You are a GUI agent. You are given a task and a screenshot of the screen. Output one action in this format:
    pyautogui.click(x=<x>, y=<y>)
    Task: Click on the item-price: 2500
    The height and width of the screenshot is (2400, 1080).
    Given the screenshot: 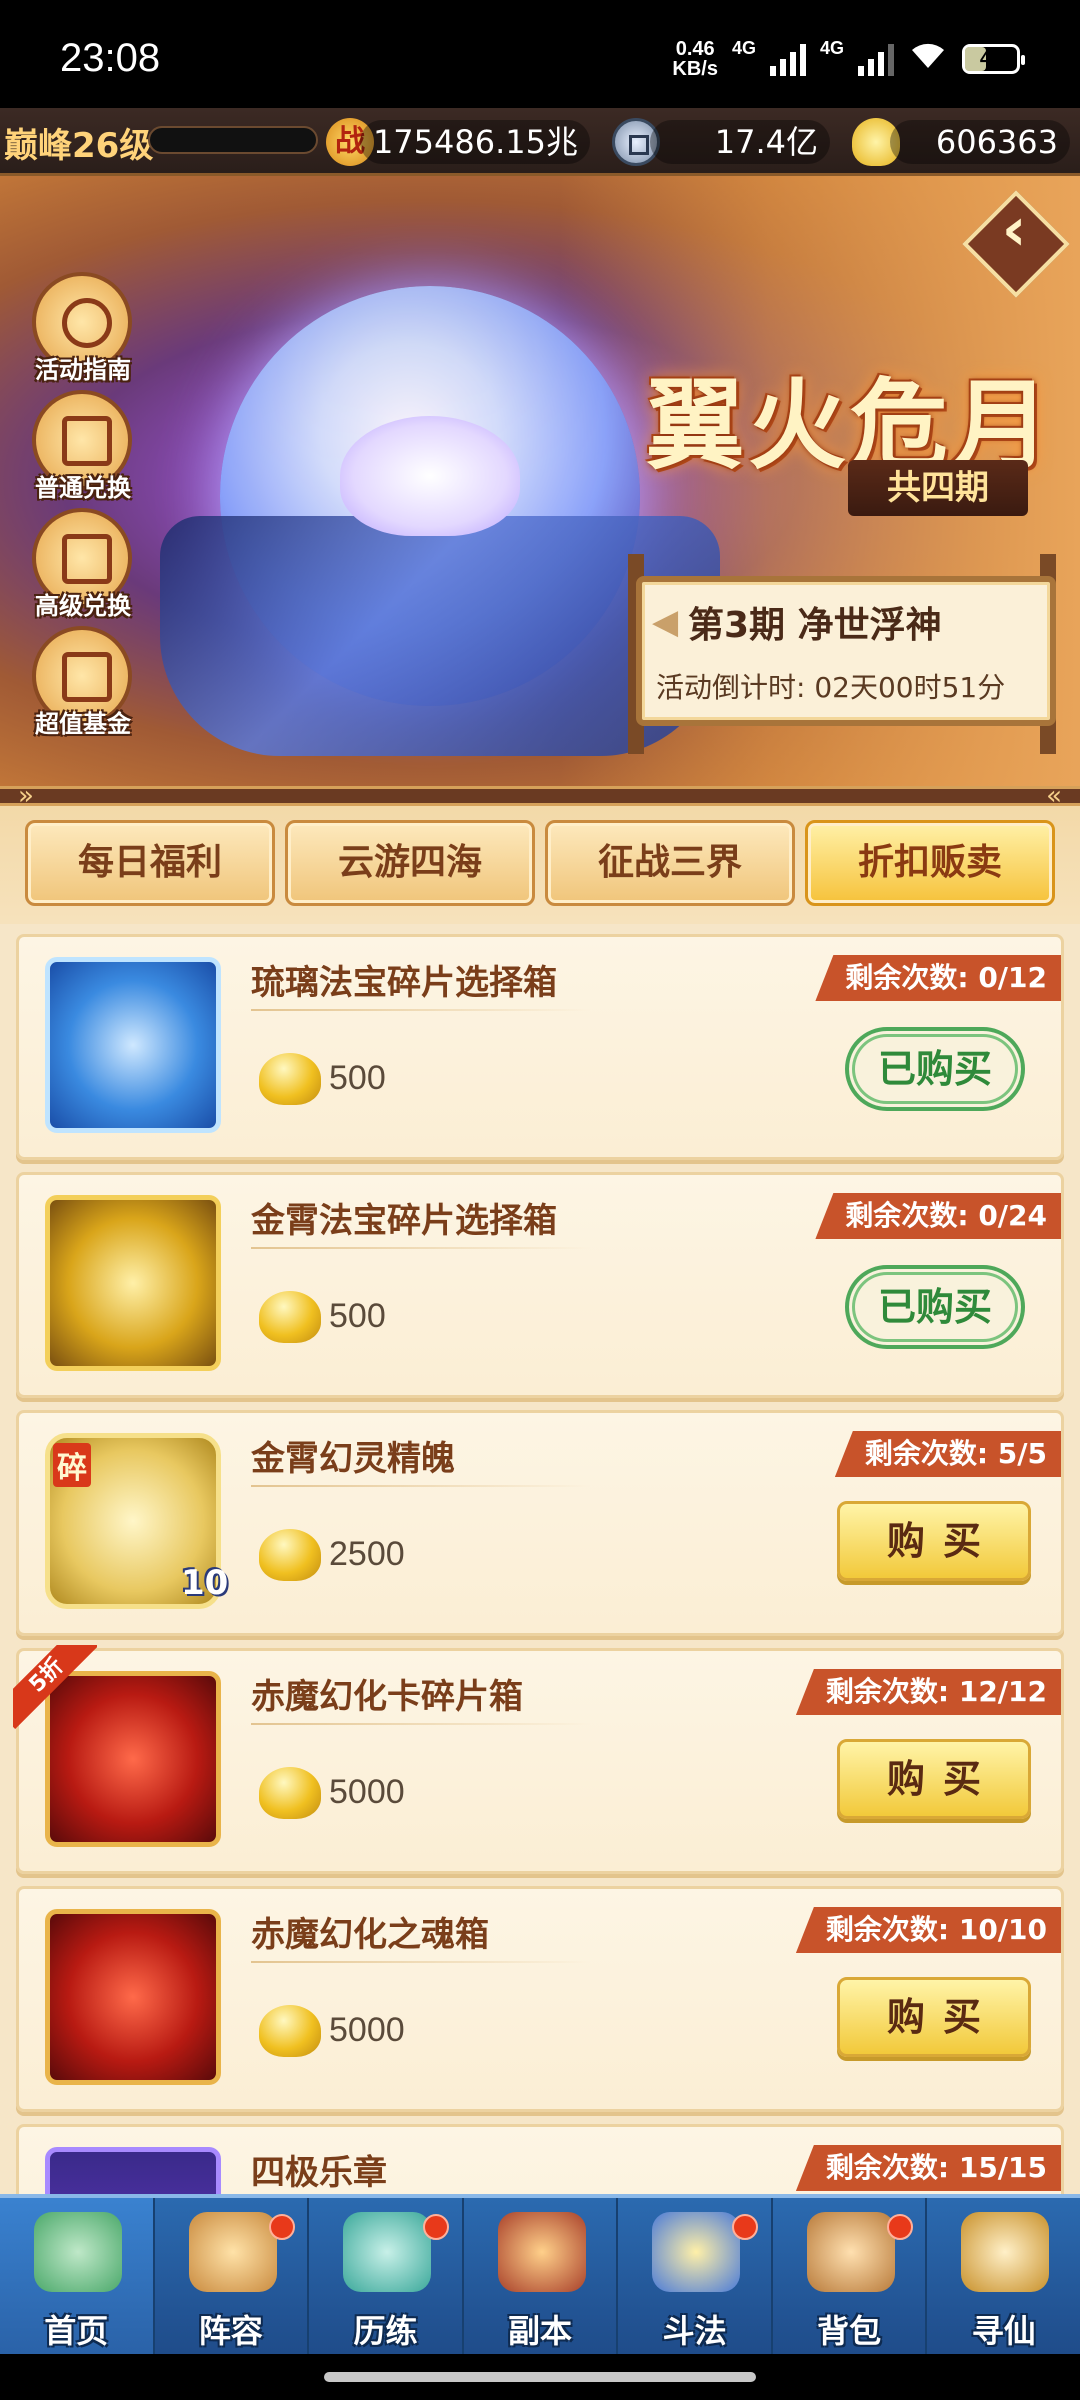 What is the action you would take?
    pyautogui.click(x=367, y=1554)
    